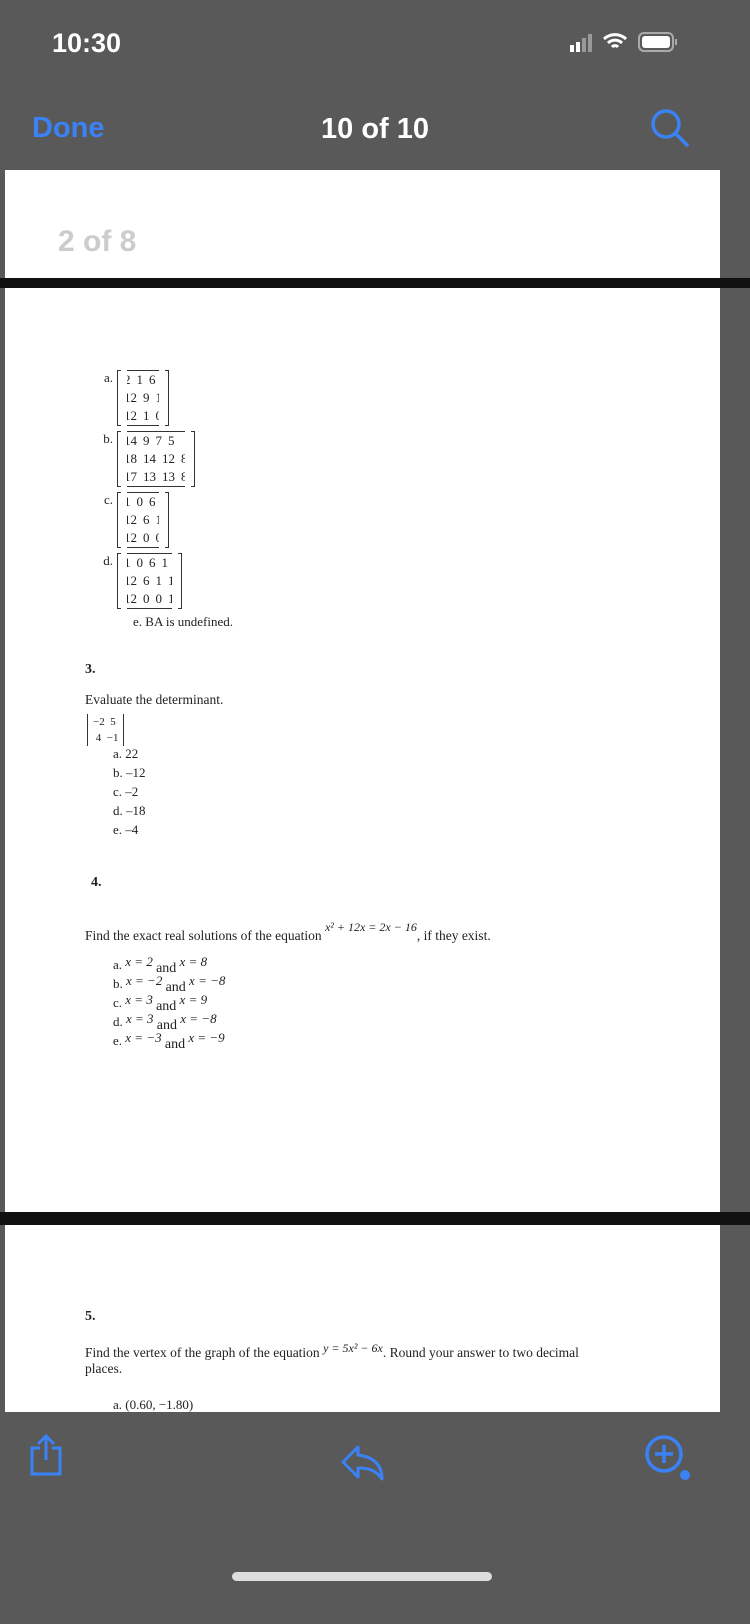 This screenshot has width=750, height=1624. I want to click on zoom-in-icon, so click(668, 1458).